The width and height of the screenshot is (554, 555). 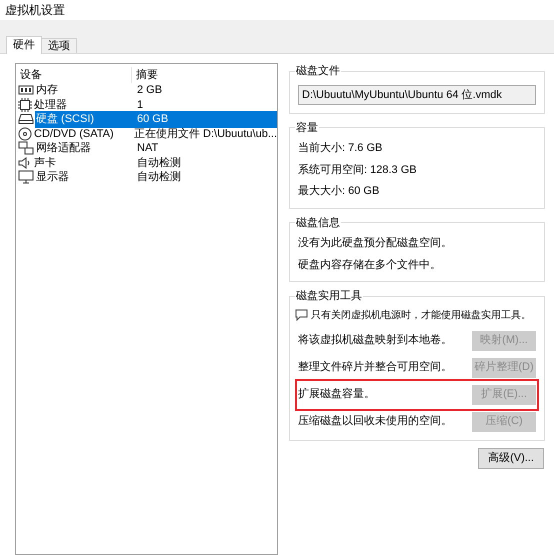 I want to click on action-description: 压缩磁盘以回收未使用的空间。, so click(x=375, y=422).